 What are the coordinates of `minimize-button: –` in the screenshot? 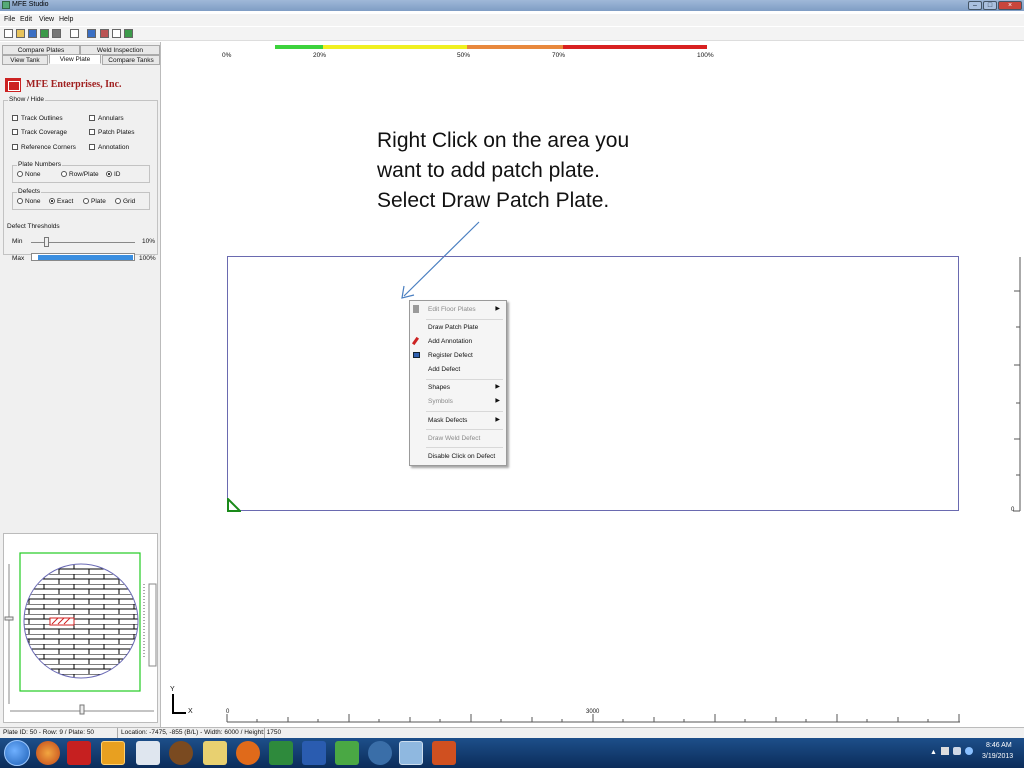 It's located at (975, 5).